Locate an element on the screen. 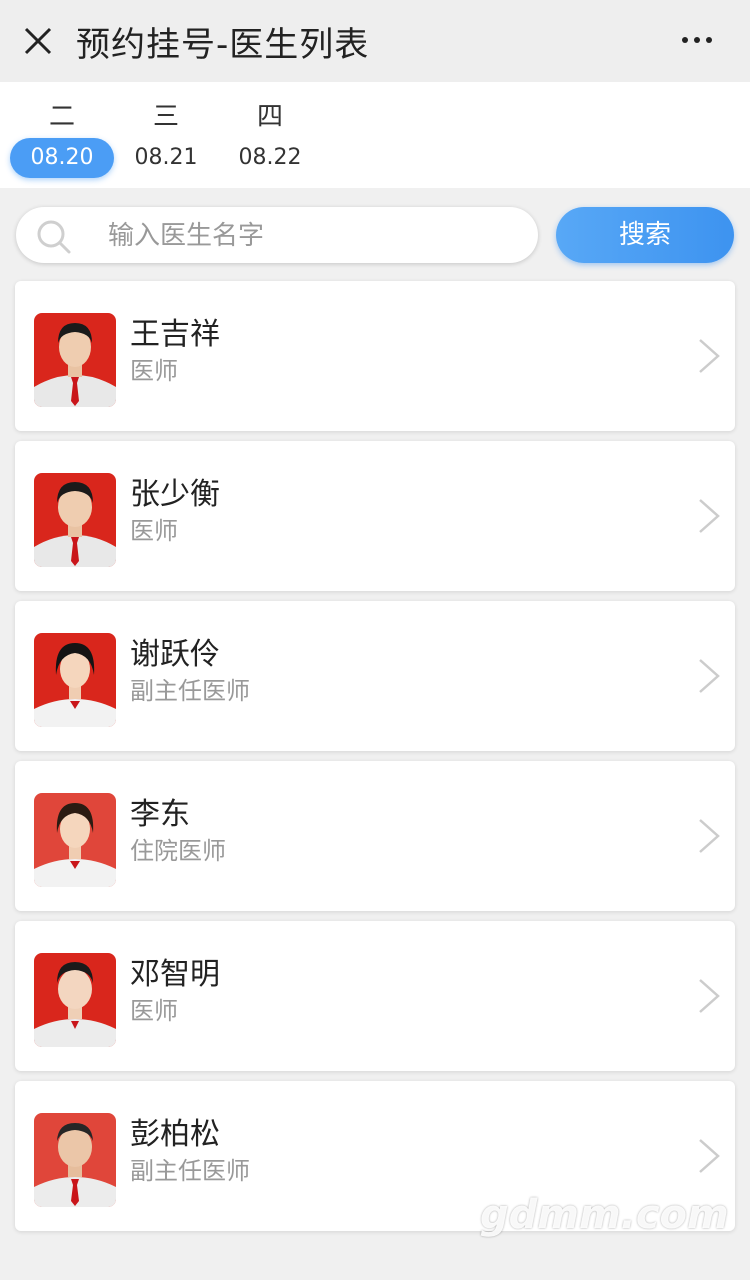  close-icon is located at coordinates (38, 41).